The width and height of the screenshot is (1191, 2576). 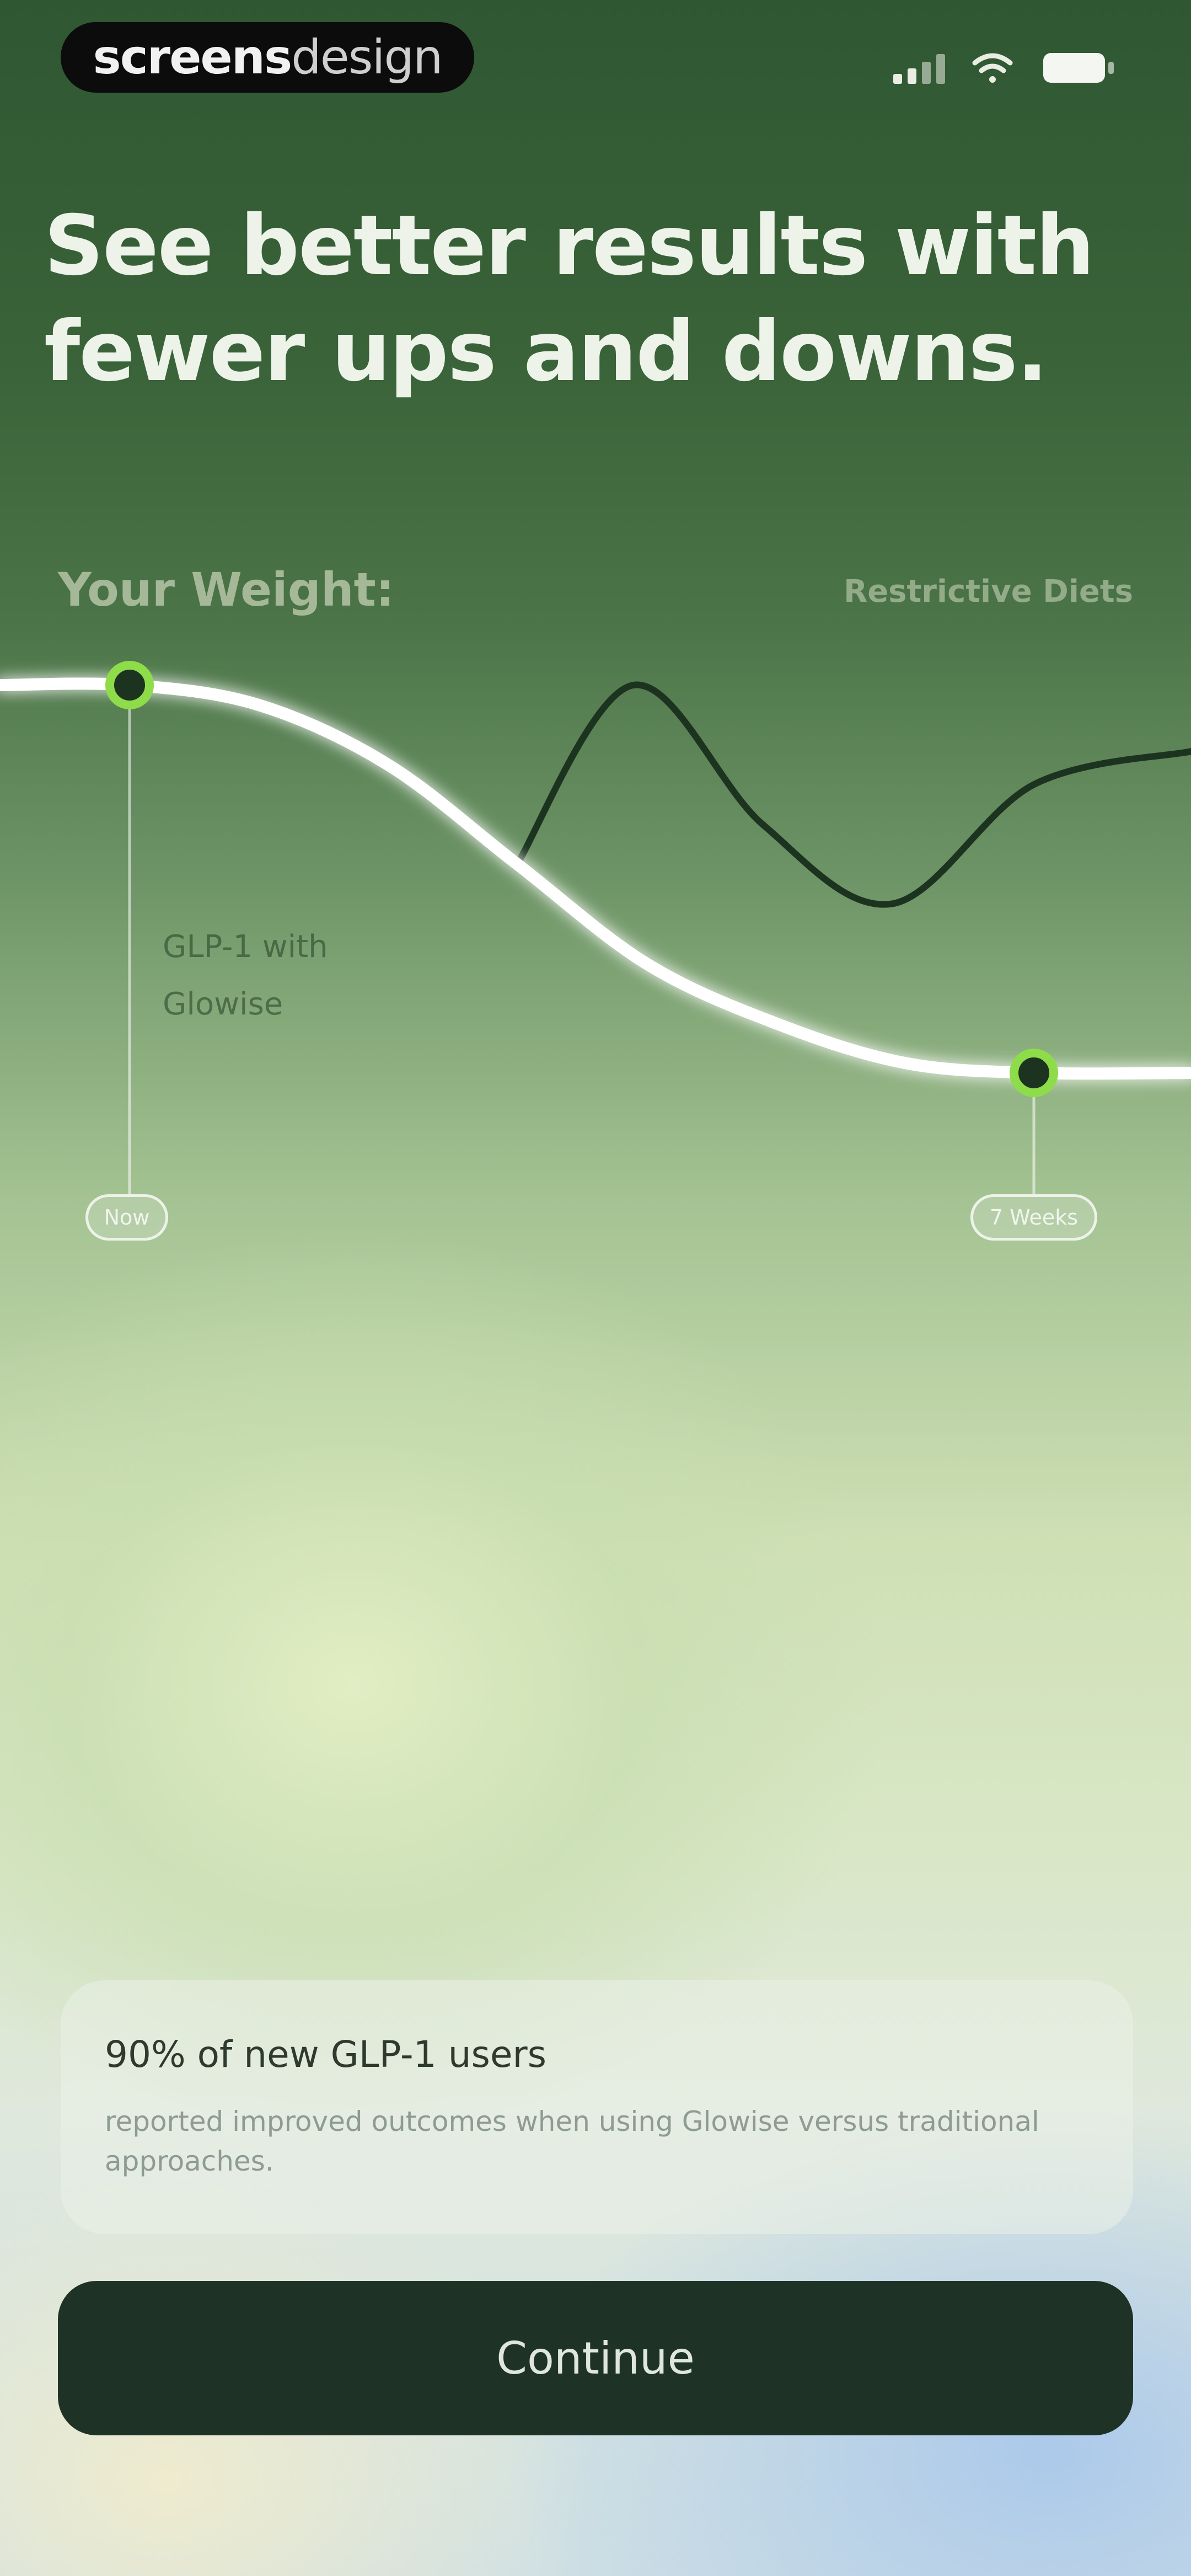 What do you see at coordinates (1078, 68) in the screenshot?
I see `battery-icon` at bounding box center [1078, 68].